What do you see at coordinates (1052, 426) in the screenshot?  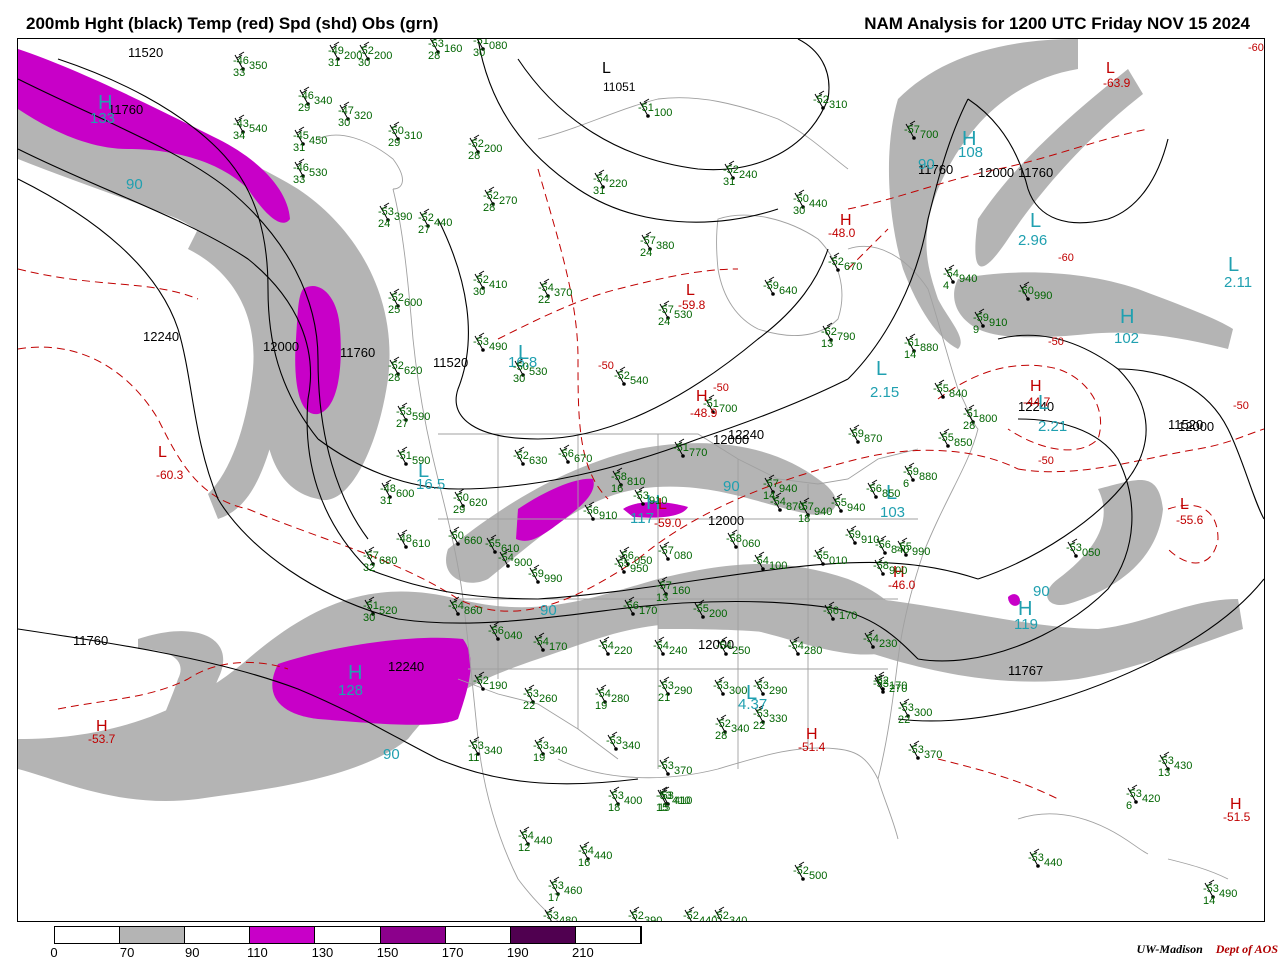 I see `speed-center-value: 2.21` at bounding box center [1052, 426].